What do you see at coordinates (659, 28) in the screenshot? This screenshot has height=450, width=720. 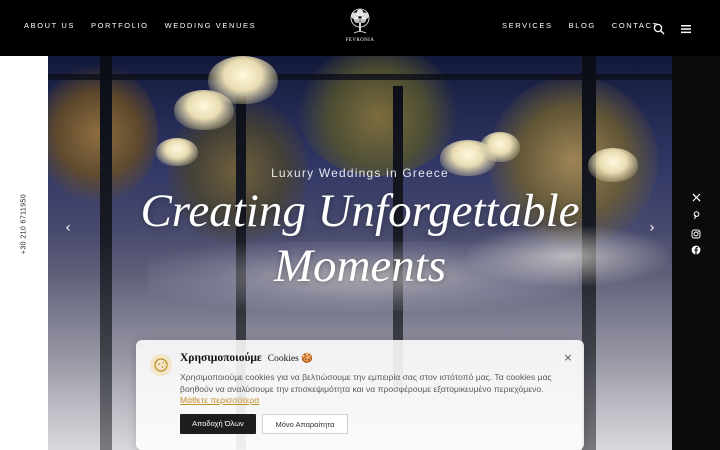 I see `search-icon` at bounding box center [659, 28].